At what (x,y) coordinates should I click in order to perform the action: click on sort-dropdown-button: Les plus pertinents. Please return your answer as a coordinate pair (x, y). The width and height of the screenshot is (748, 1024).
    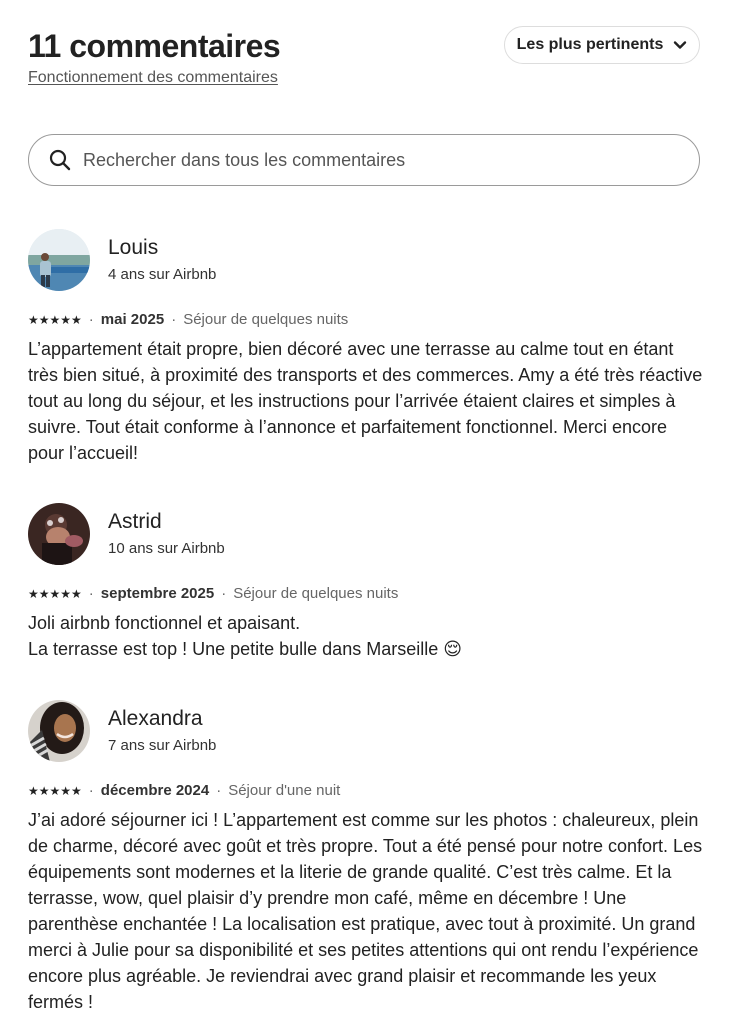
    Looking at the image, I should click on (602, 45).